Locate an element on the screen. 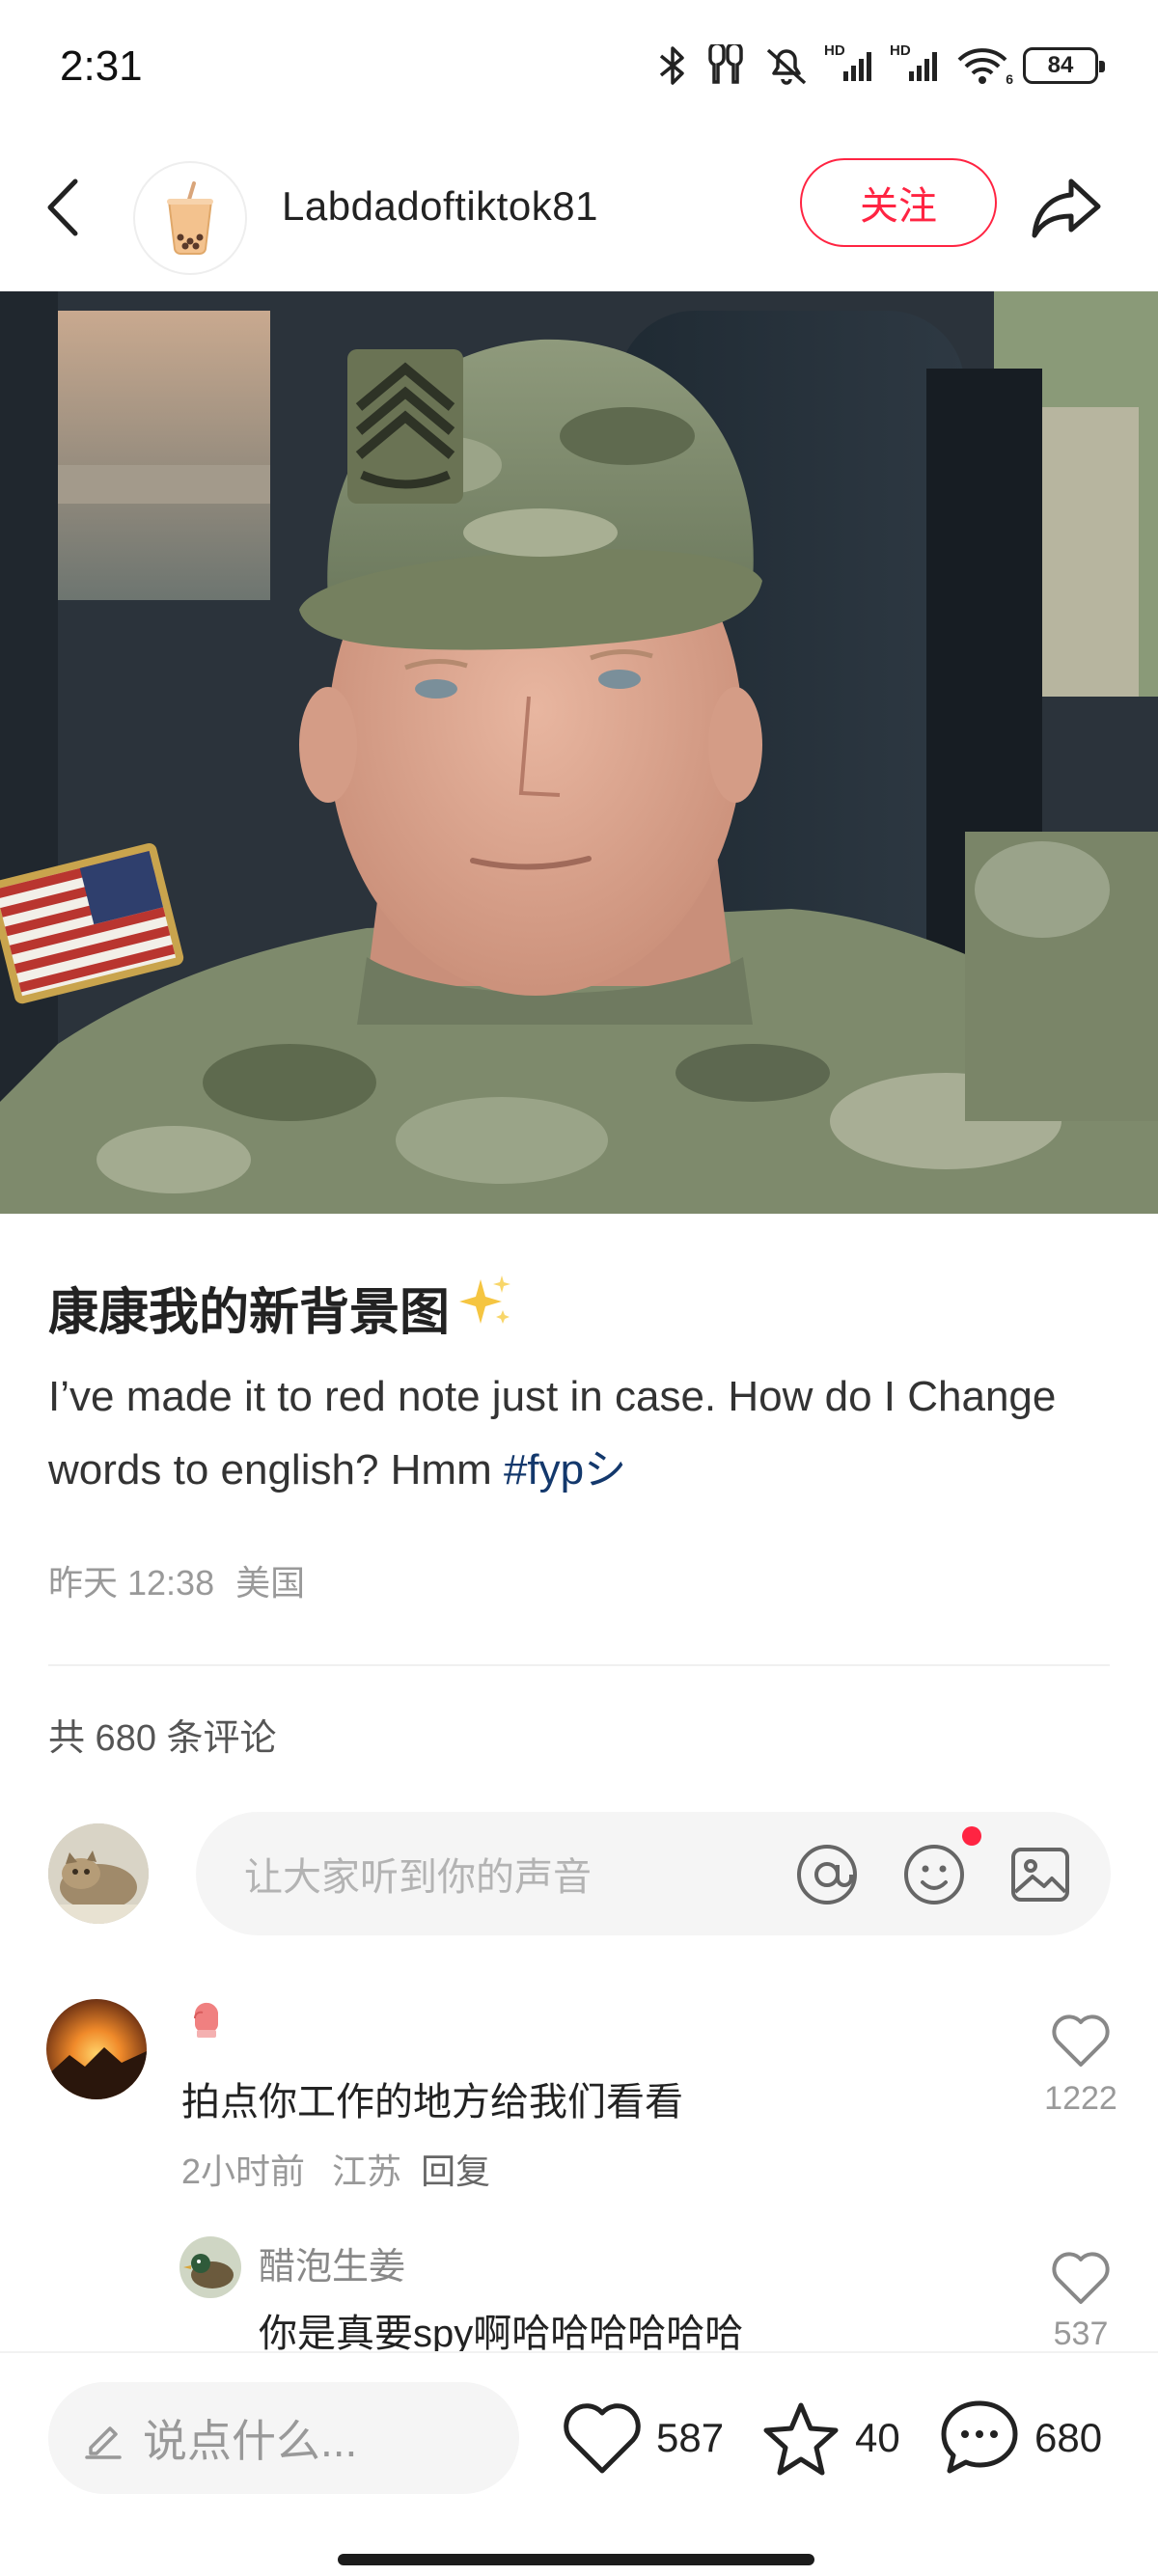 The image size is (1158, 2576). boxing-glove-icon is located at coordinates (206, 2020).